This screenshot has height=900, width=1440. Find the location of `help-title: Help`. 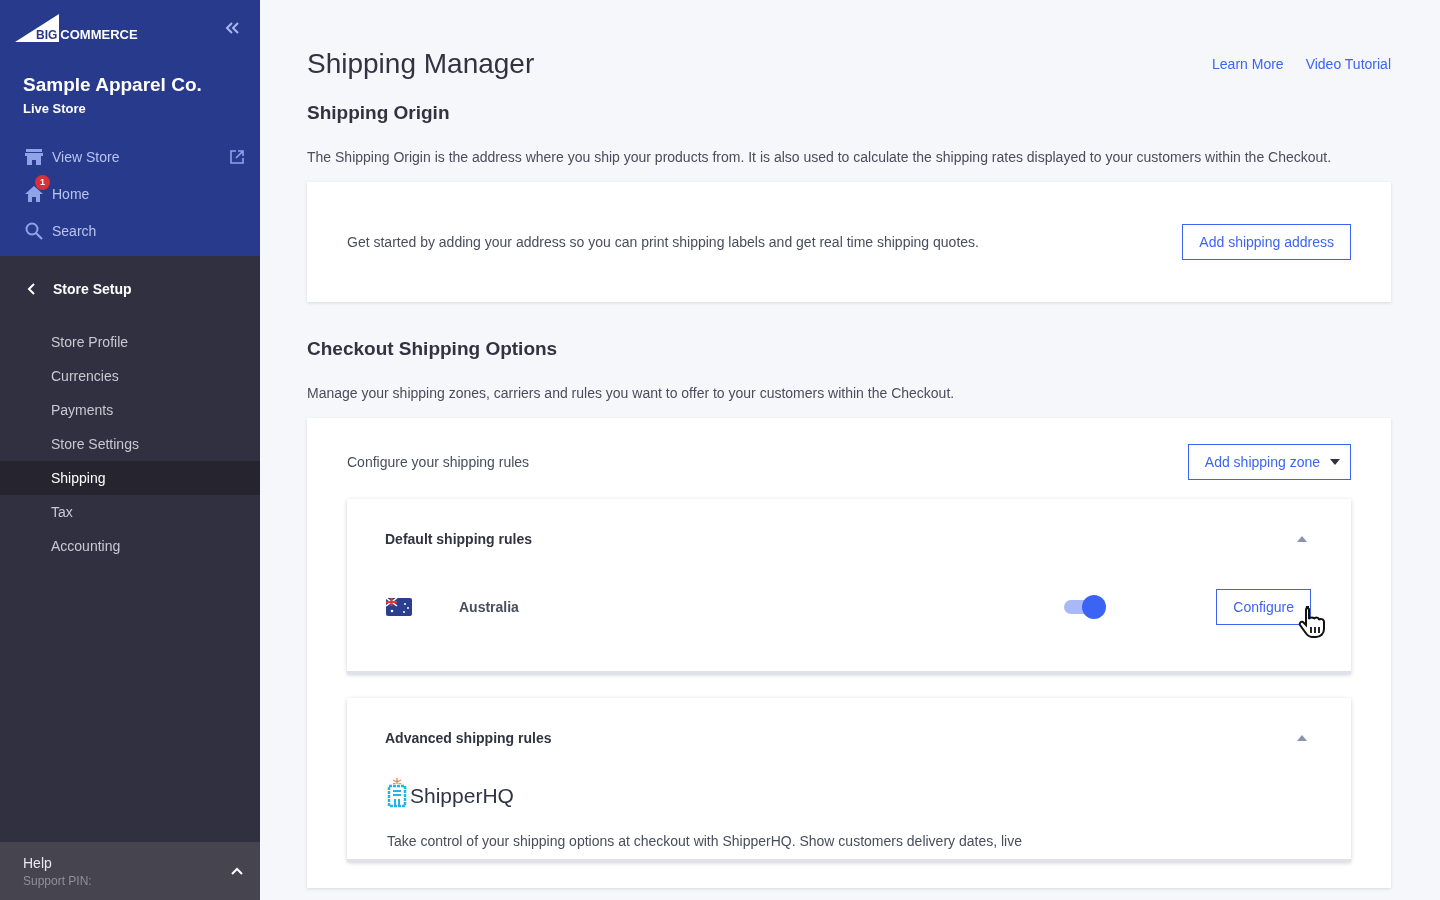

help-title: Help is located at coordinates (38, 862).